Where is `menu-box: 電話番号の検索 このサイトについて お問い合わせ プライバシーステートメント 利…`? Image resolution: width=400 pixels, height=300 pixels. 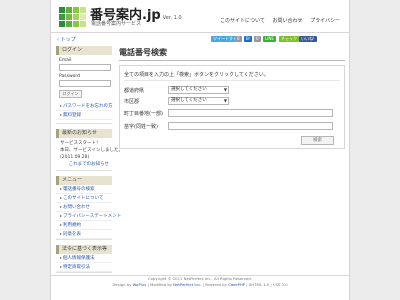 menu-box: 電話番号の検索 このサイトについて お問い合わせ プライバシーステートメント 利… is located at coordinates (88, 212).